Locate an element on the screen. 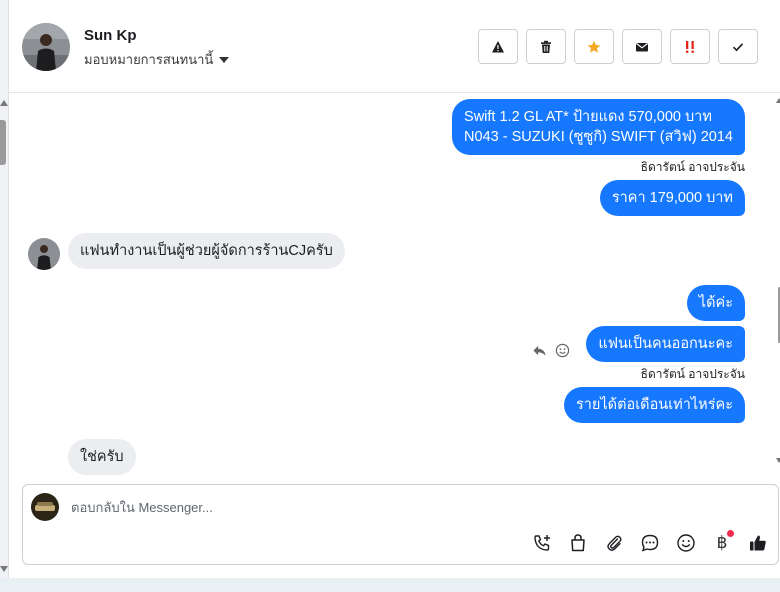 This screenshot has width=780, height=592. follow-up-button is located at coordinates (690, 46).